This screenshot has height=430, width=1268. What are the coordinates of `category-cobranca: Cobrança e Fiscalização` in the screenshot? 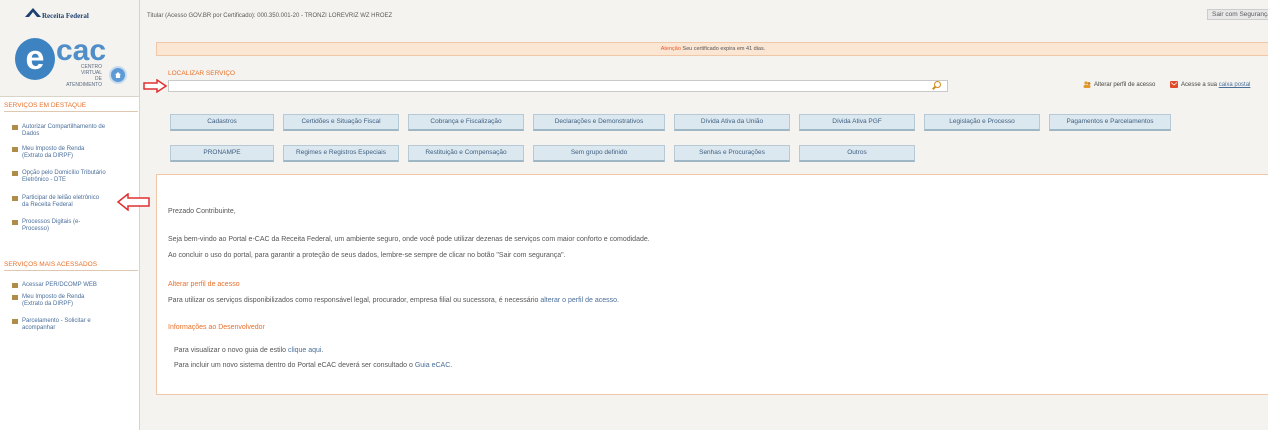 It's located at (466, 122).